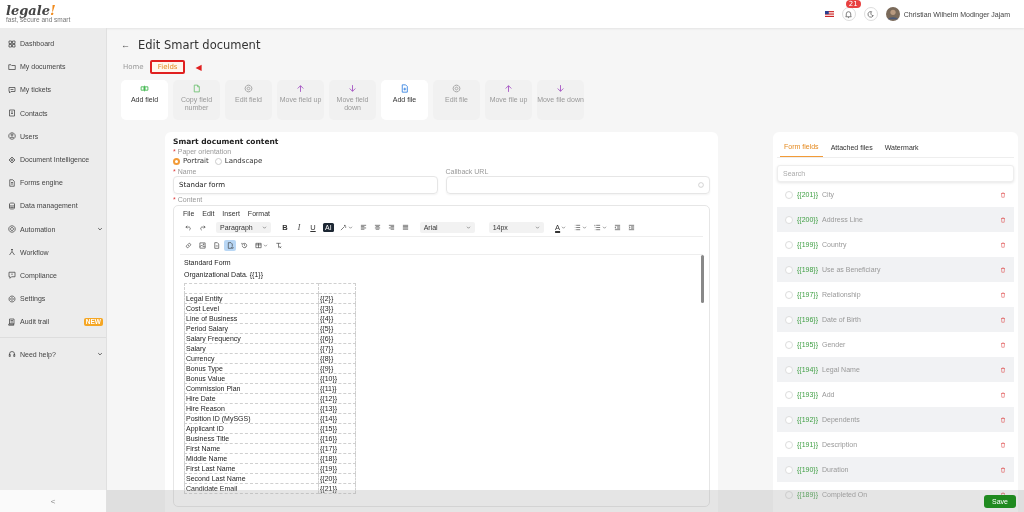  Describe the element at coordinates (216, 245) in the screenshot. I see `page-icon` at that location.